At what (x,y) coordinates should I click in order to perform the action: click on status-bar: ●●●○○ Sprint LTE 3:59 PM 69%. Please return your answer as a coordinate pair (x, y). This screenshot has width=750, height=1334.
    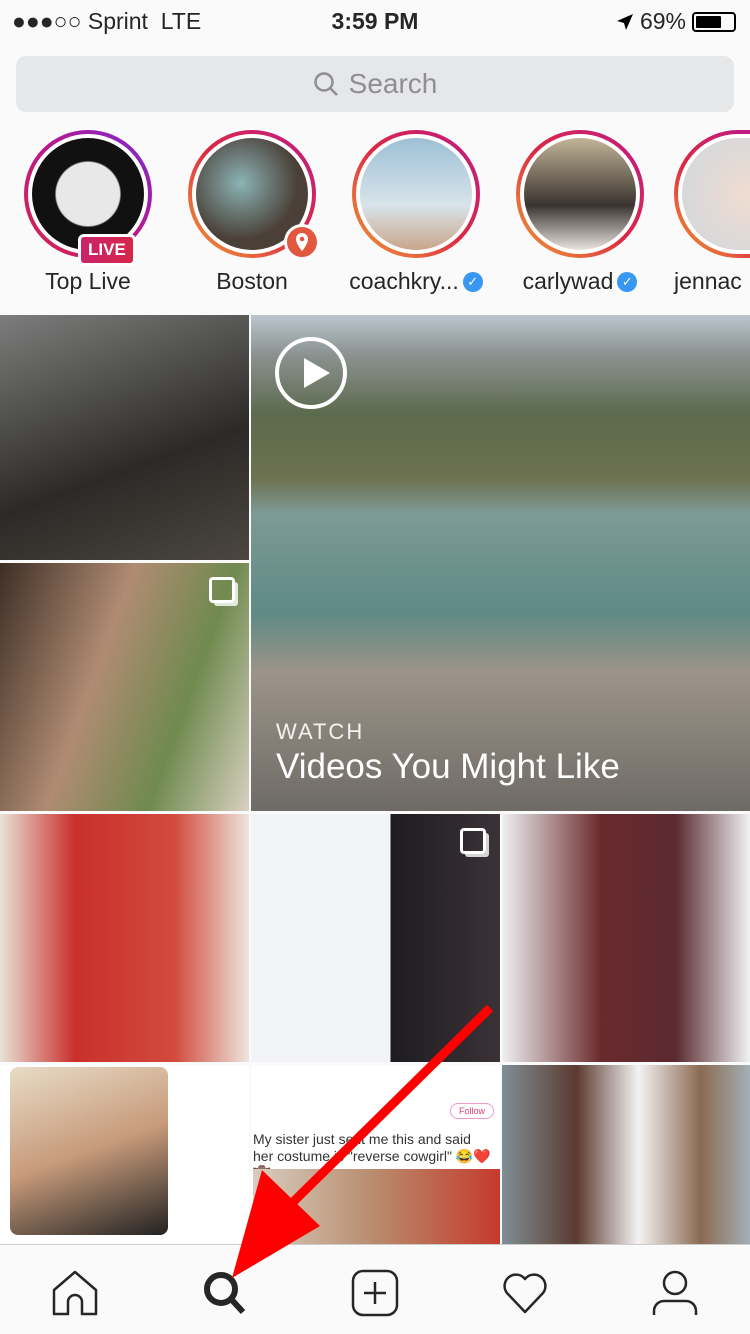
    Looking at the image, I should click on (375, 20).